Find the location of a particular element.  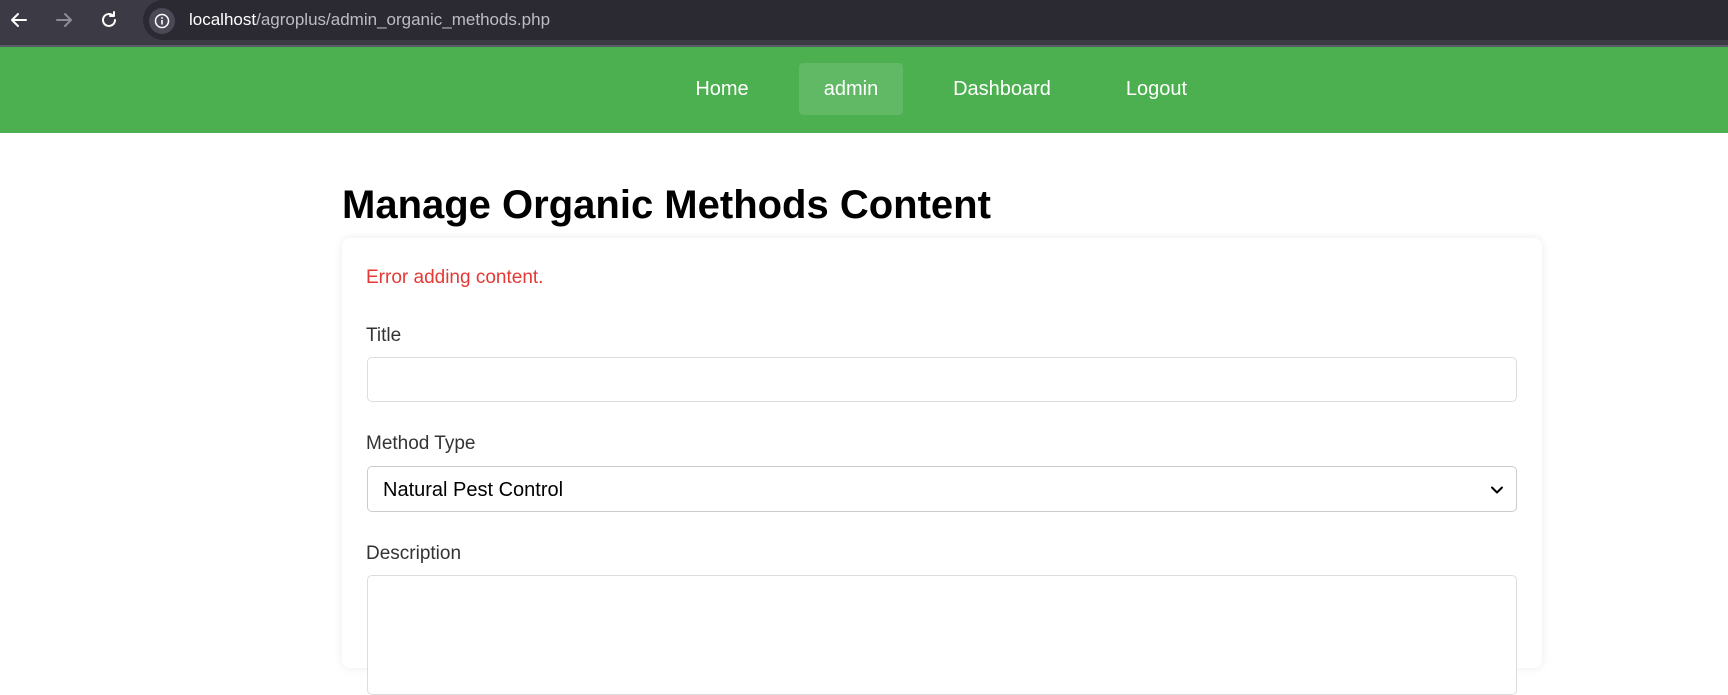

nav-admin-link: admin is located at coordinates (851, 89).